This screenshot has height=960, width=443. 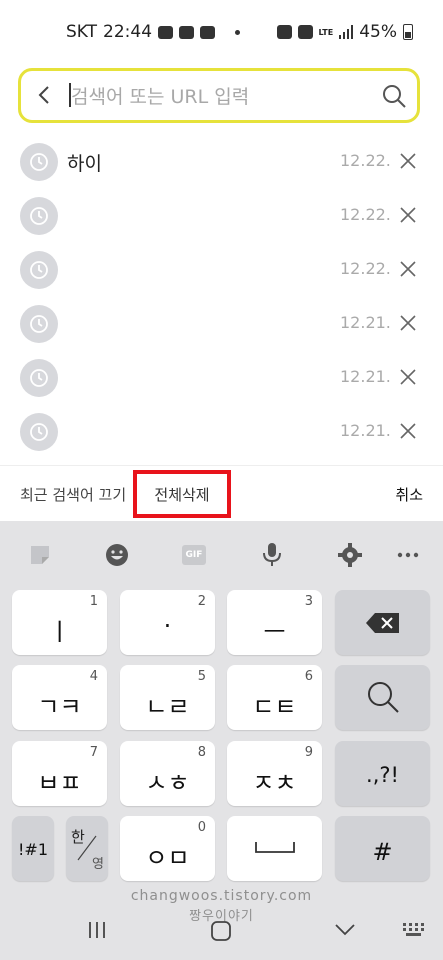 I want to click on signal-icon, so click(x=346, y=32).